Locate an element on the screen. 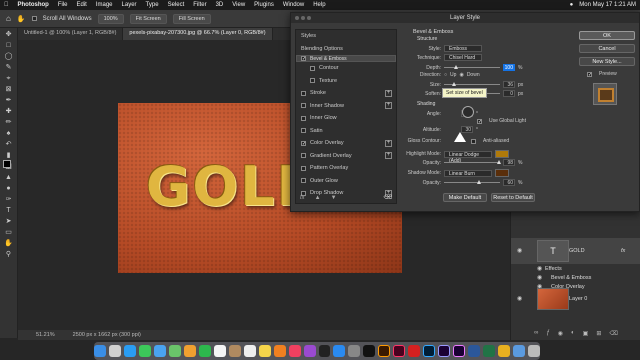 The width and height of the screenshot is (640, 360). word-icon is located at coordinates (474, 351).